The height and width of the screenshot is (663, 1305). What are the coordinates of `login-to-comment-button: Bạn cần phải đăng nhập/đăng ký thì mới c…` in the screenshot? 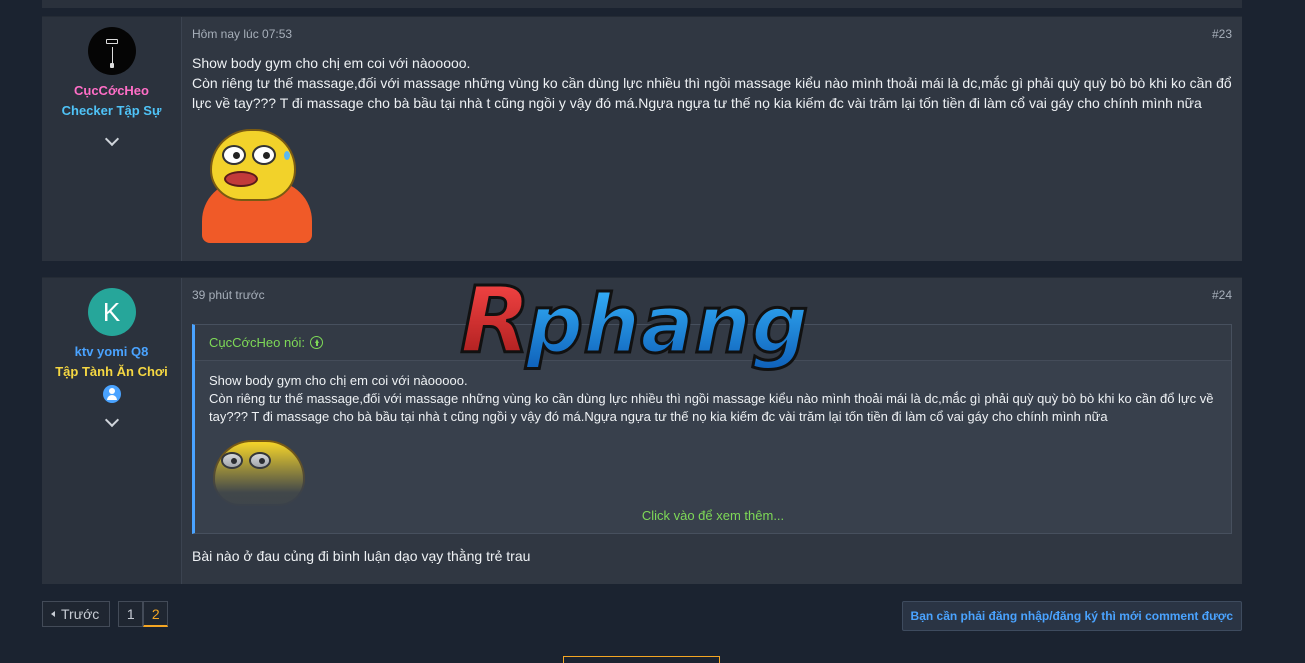 It's located at (1071, 616).